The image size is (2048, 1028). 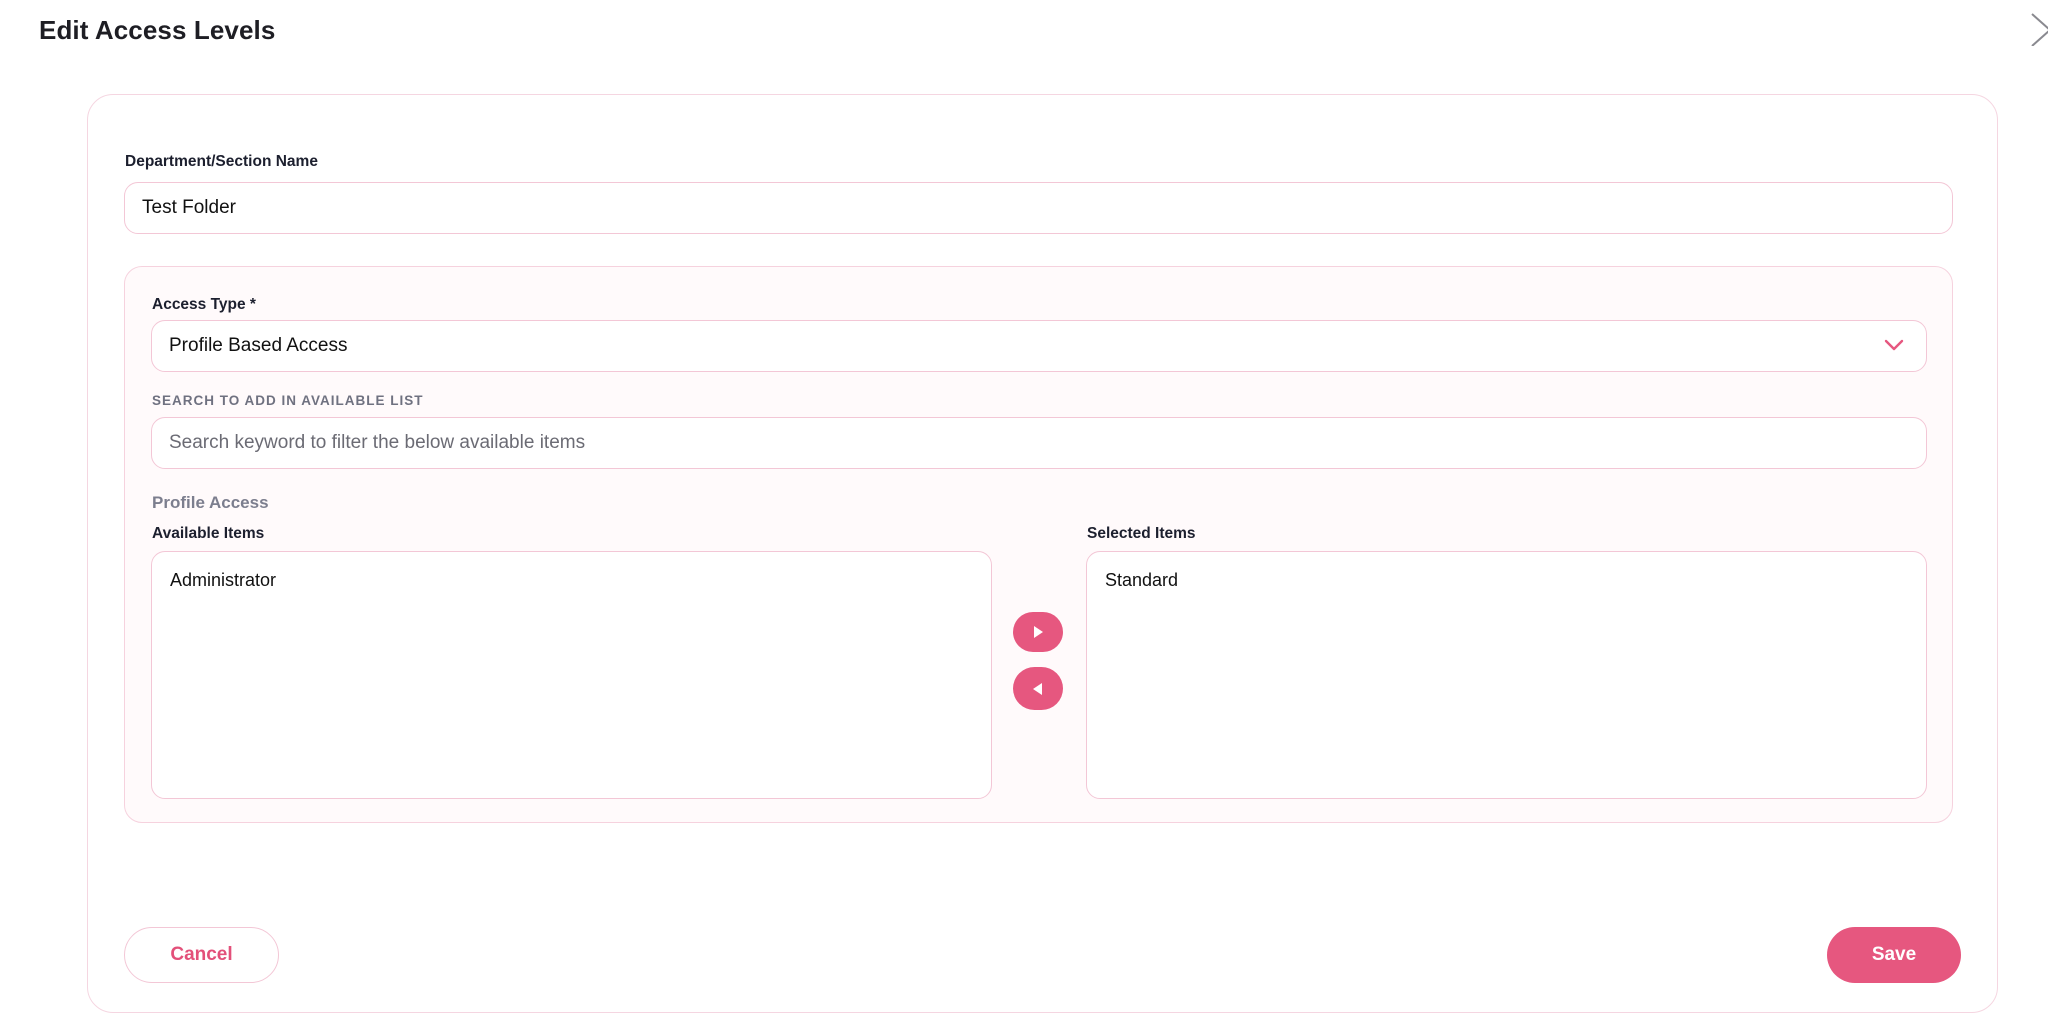 What do you see at coordinates (221, 161) in the screenshot?
I see `department-label: Department/Section Name` at bounding box center [221, 161].